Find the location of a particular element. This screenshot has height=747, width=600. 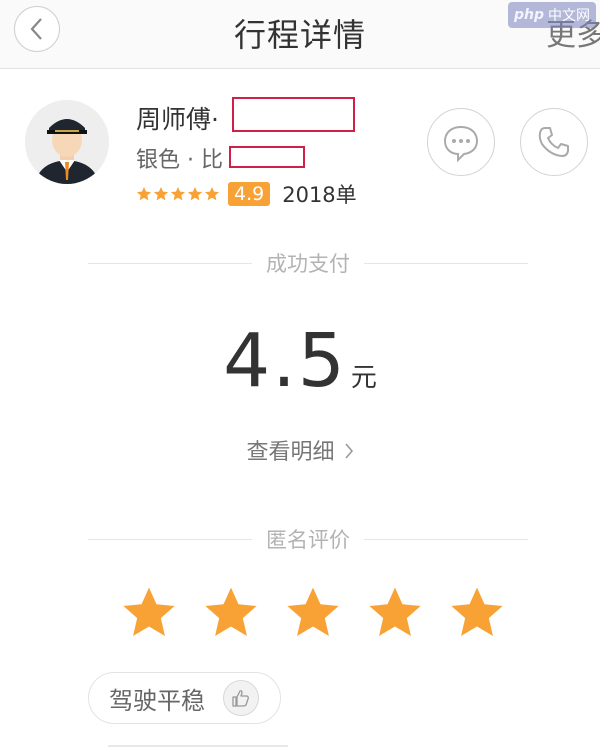

amount-unit: 元 is located at coordinates (363, 378).